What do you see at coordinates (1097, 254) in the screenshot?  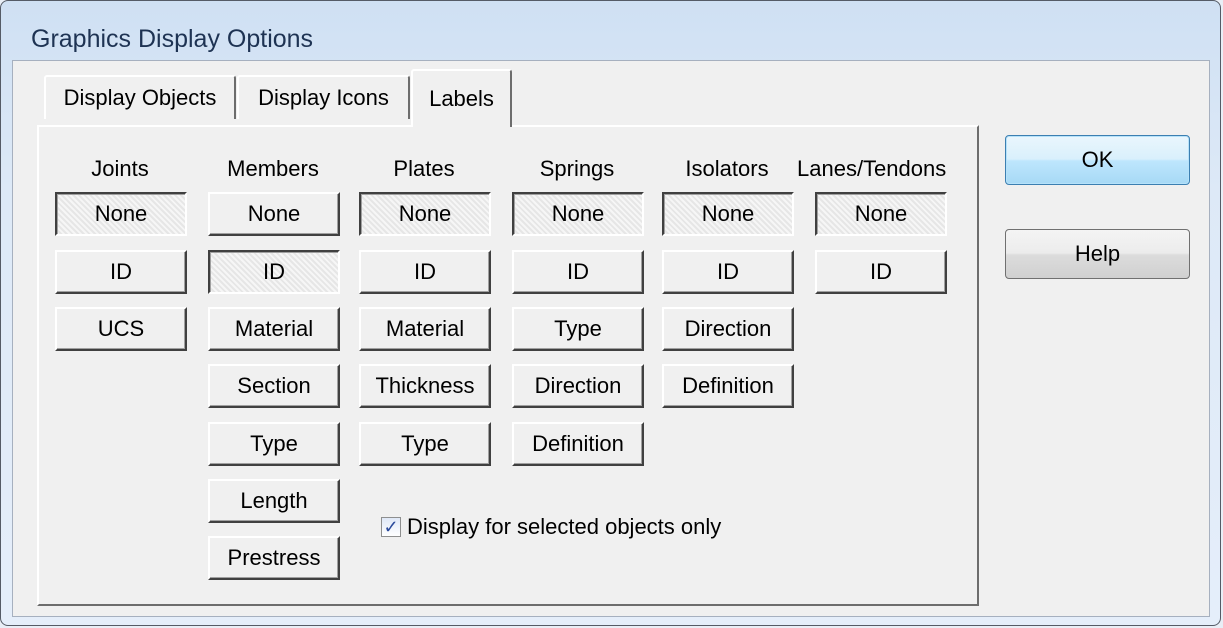 I see `help-button: Help` at bounding box center [1097, 254].